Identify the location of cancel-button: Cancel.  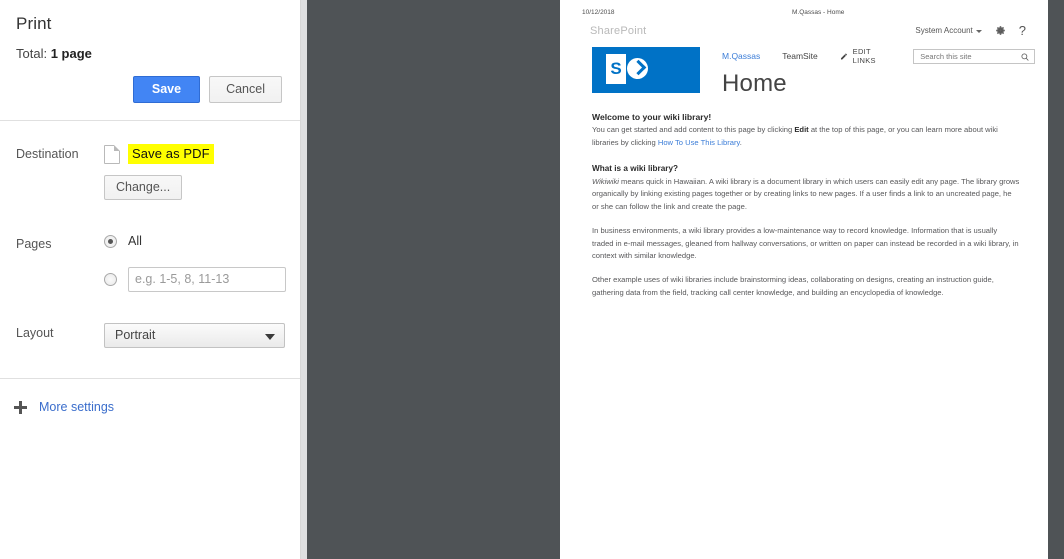
(245, 90).